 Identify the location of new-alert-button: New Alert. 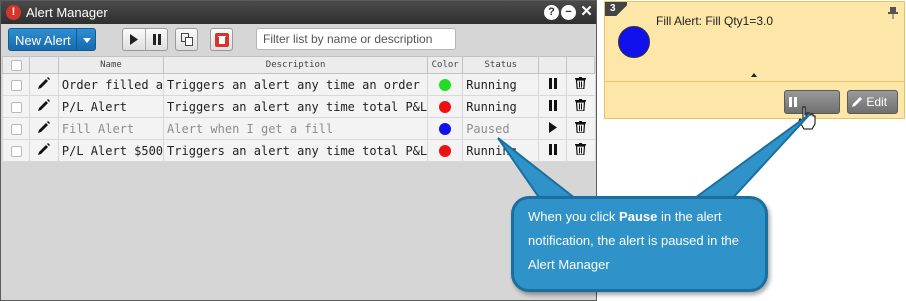
(52, 39).